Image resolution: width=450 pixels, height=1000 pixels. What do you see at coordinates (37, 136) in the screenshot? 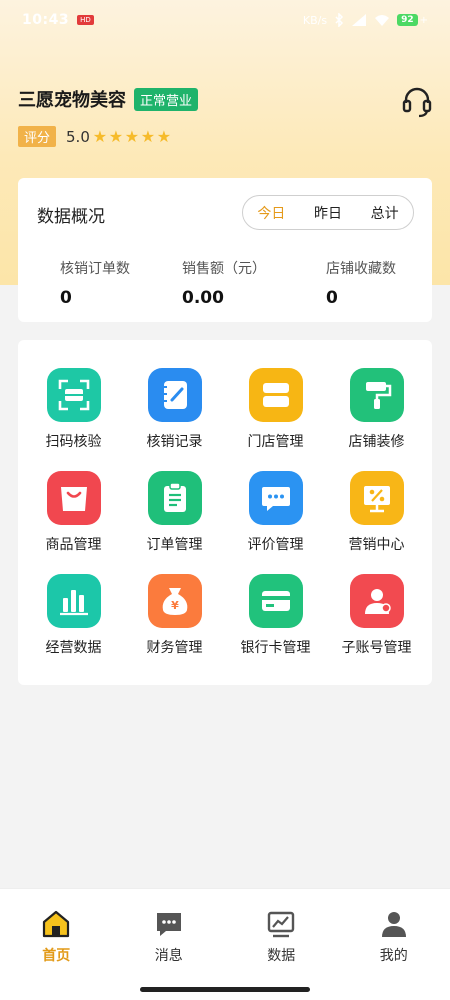
I see `rating-label: 评分` at bounding box center [37, 136].